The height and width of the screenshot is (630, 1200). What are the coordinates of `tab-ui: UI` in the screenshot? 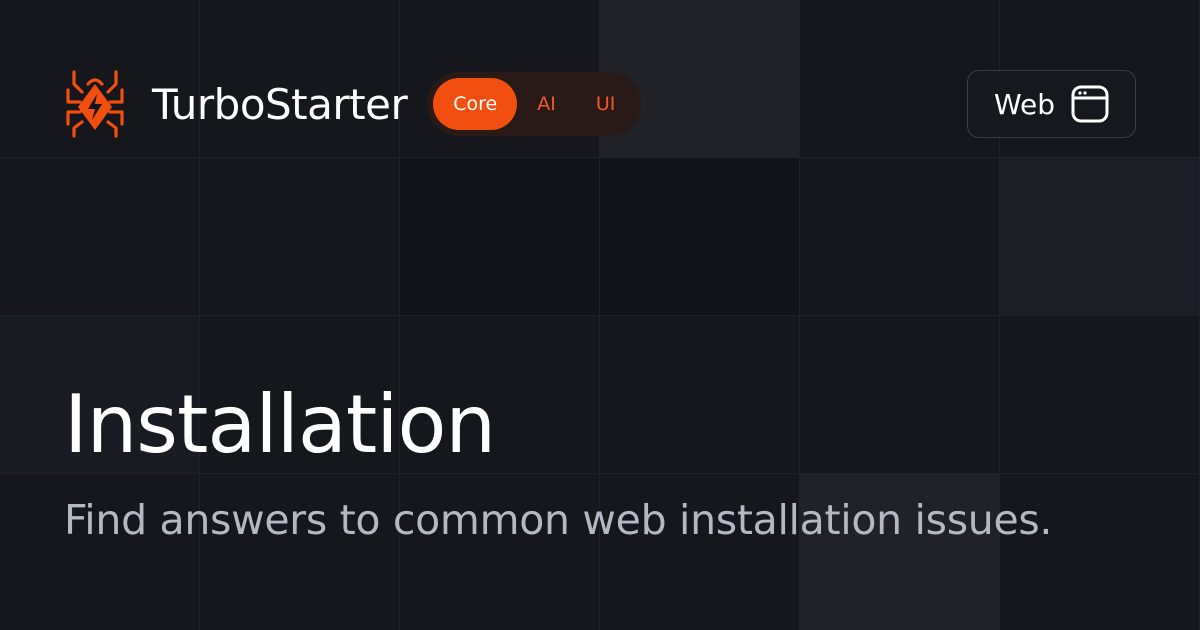 It's located at (606, 104).